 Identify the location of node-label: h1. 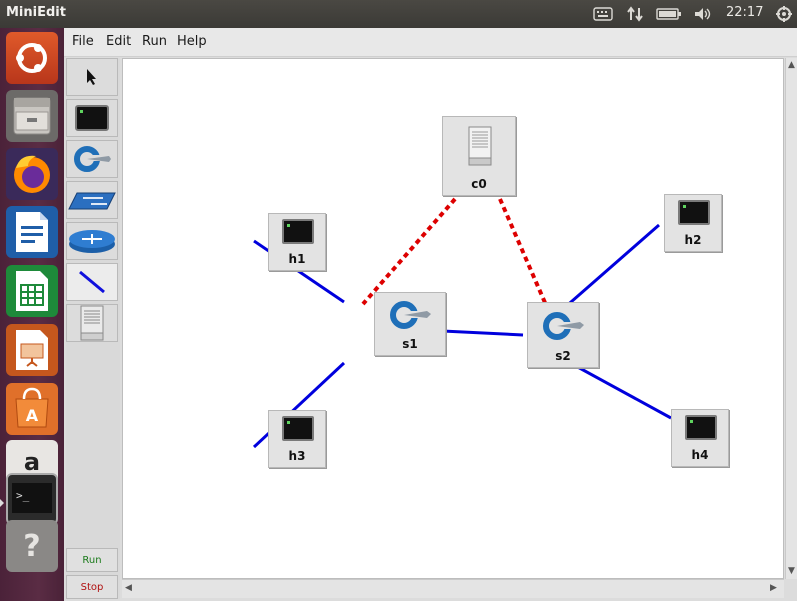
(297, 259).